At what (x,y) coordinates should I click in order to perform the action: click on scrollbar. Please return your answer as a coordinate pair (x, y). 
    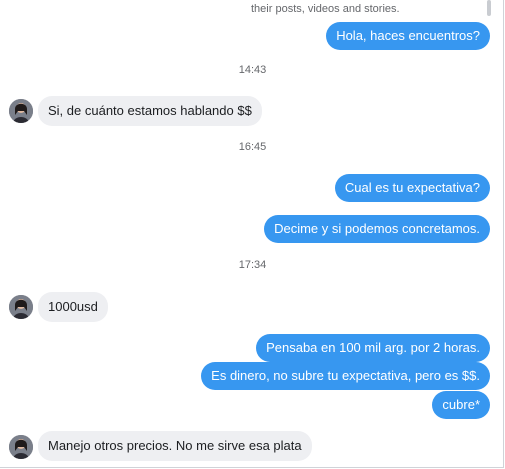
    Looking at the image, I should click on (489, 8).